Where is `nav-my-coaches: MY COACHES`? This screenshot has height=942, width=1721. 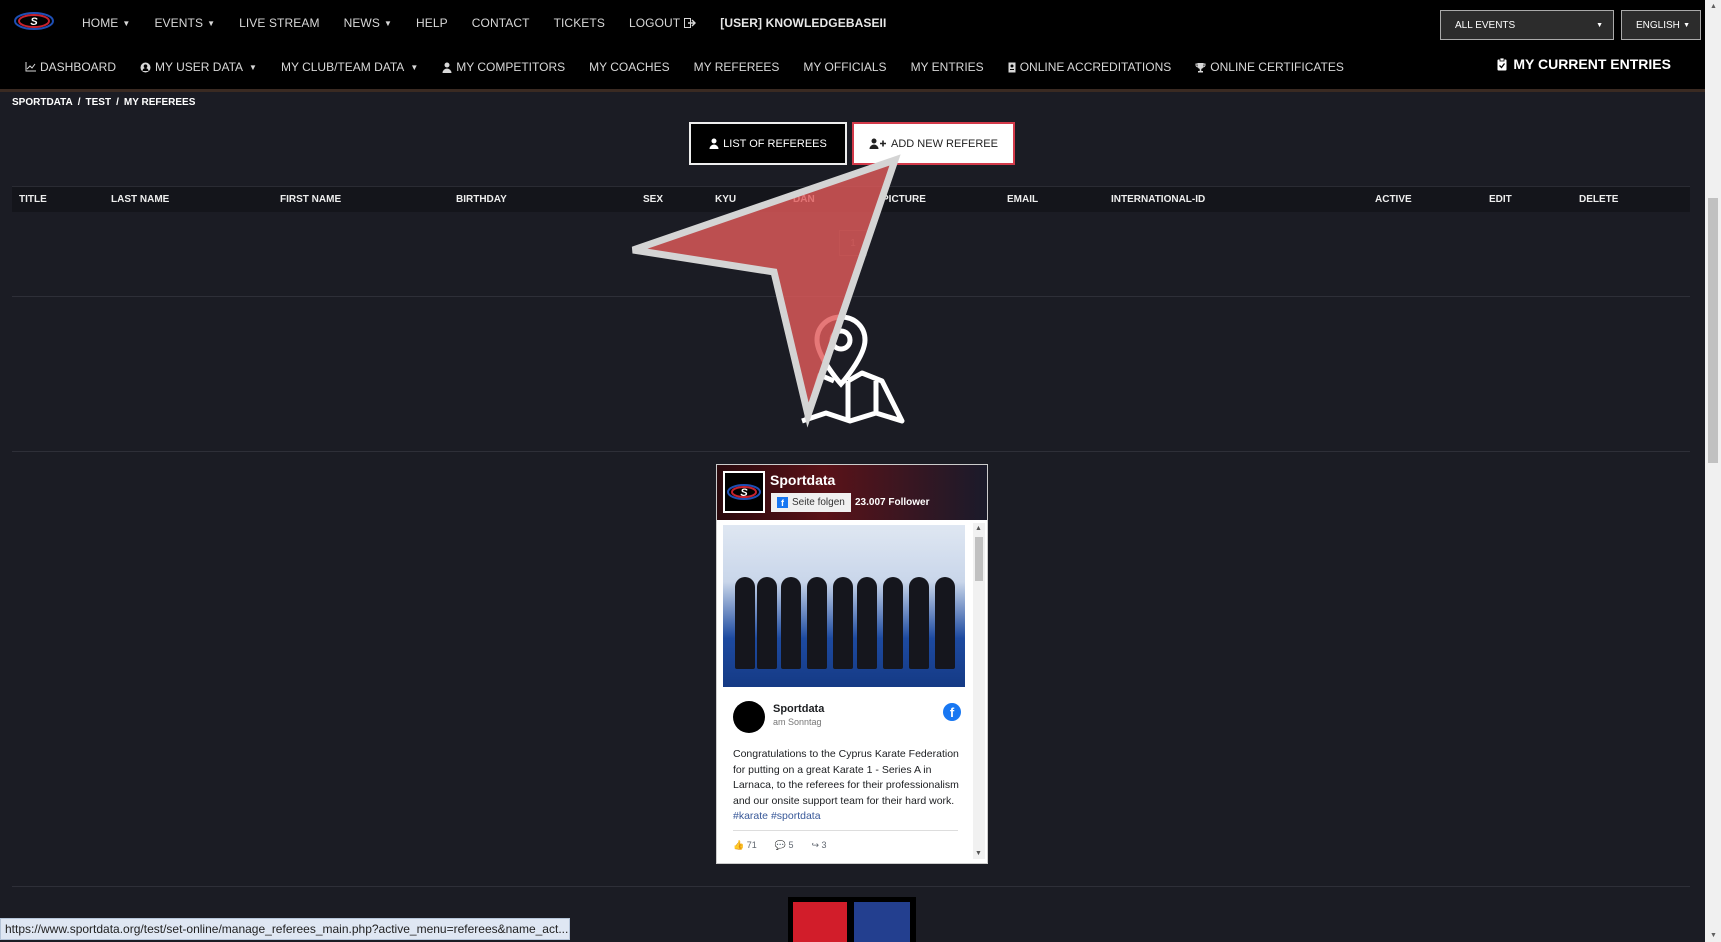
nav-my-coaches: MY COACHES is located at coordinates (629, 67).